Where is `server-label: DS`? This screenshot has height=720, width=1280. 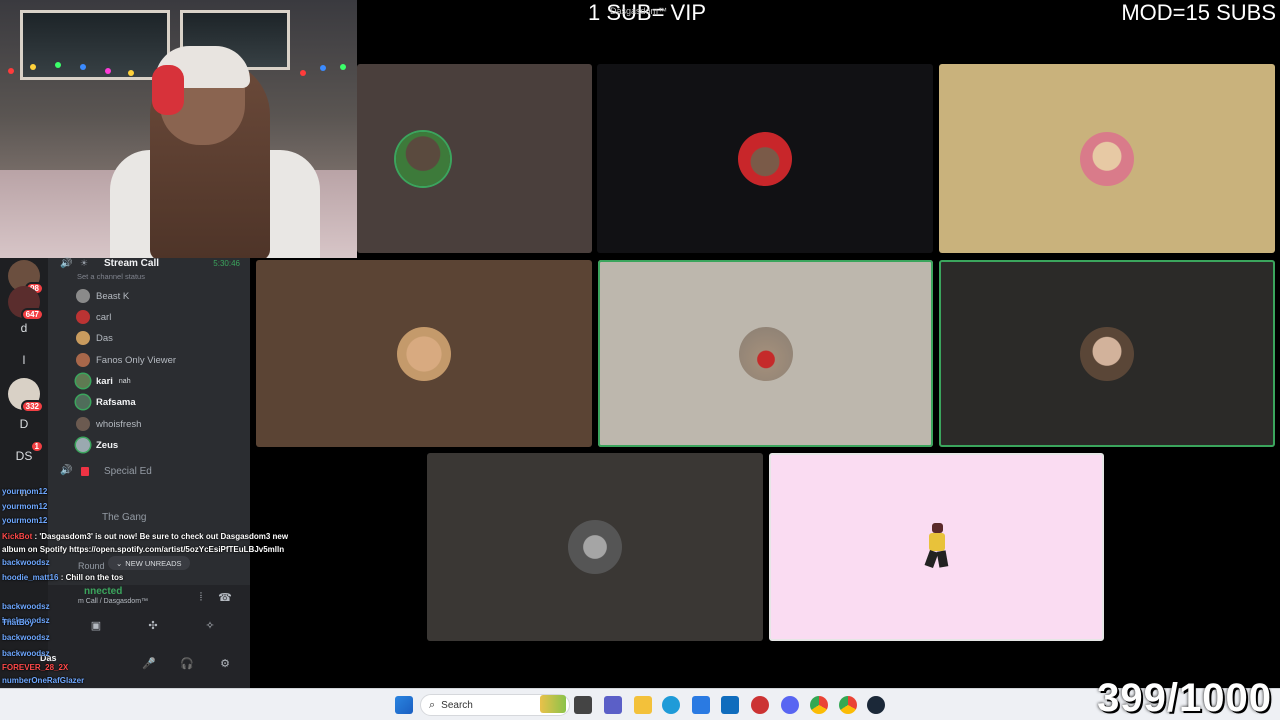 server-label: DS is located at coordinates (24, 456).